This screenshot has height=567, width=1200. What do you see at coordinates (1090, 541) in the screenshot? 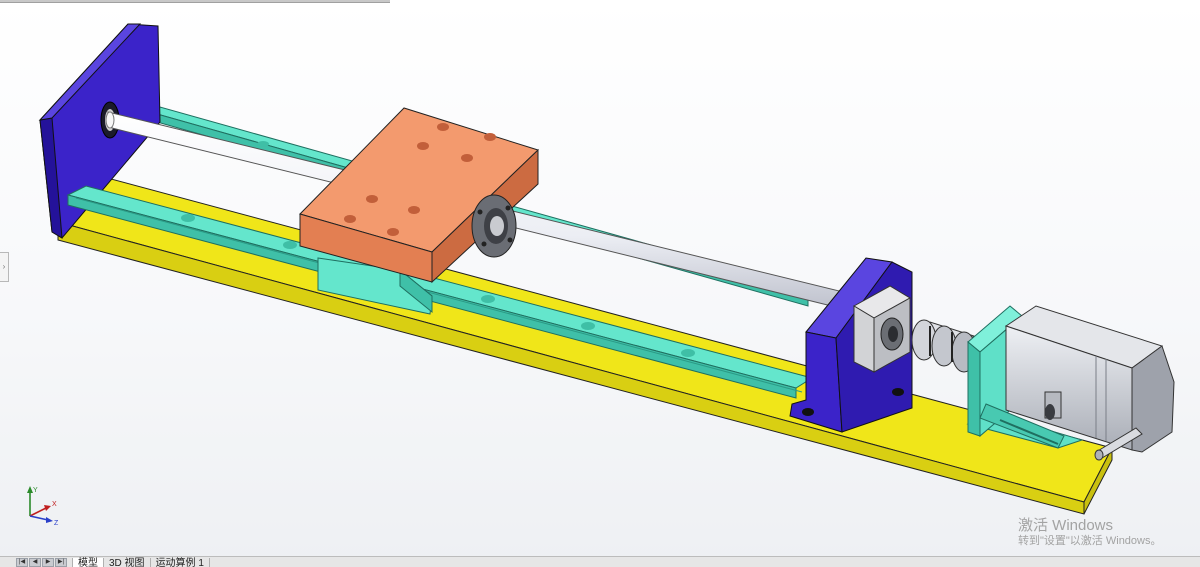
I see `watermark-subtitle: 转到"设置"以激活 Windows。` at bounding box center [1090, 541].